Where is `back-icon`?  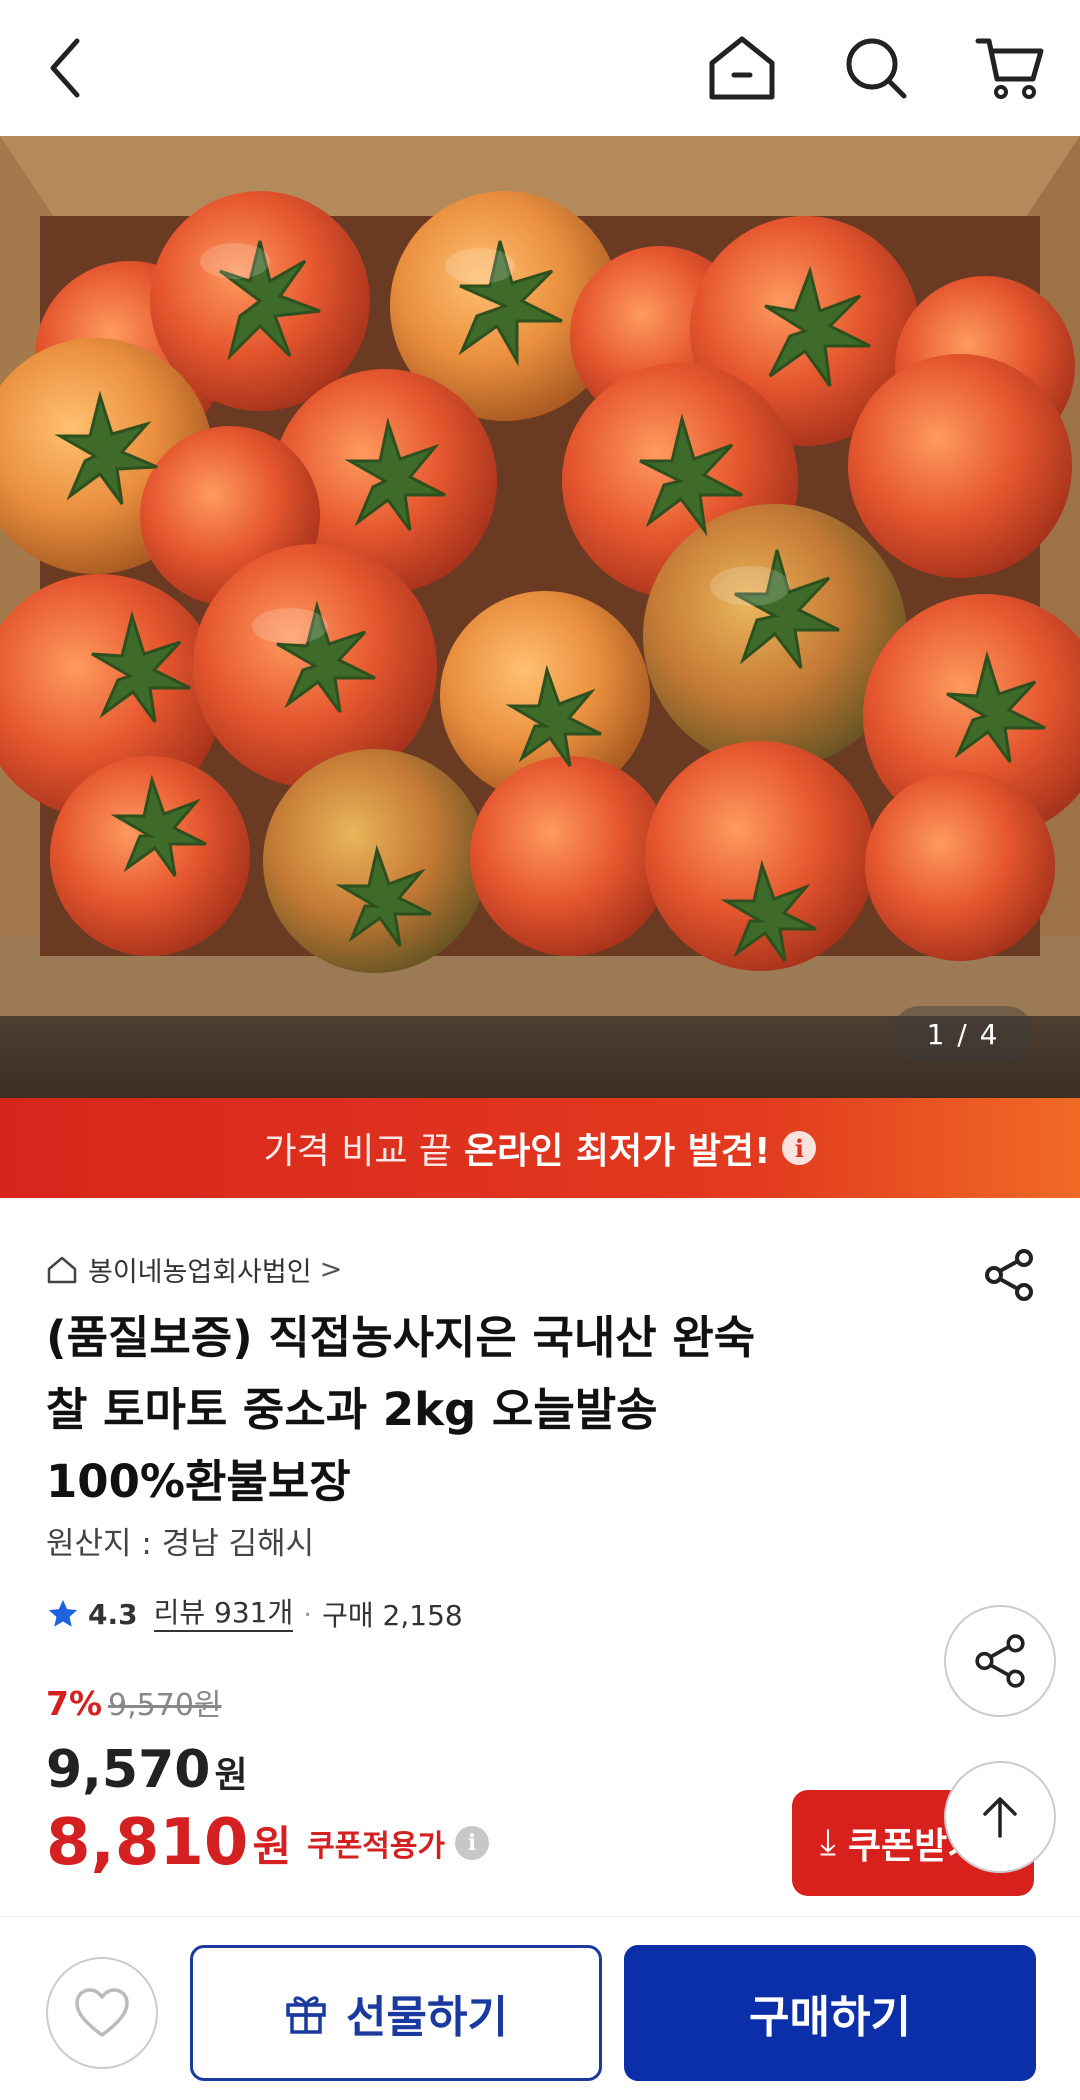 back-icon is located at coordinates (66, 68).